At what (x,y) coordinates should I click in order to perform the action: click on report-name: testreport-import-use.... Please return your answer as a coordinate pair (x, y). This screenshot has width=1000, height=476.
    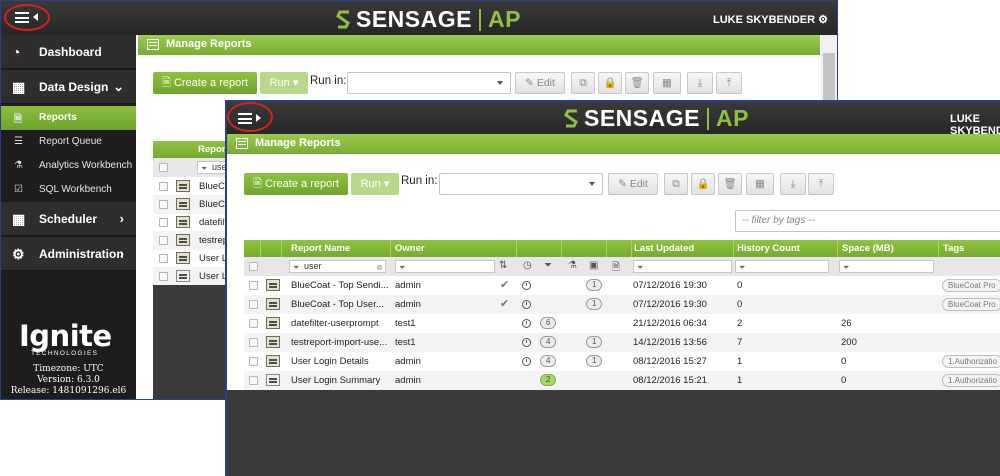
    Looking at the image, I should click on (339, 342).